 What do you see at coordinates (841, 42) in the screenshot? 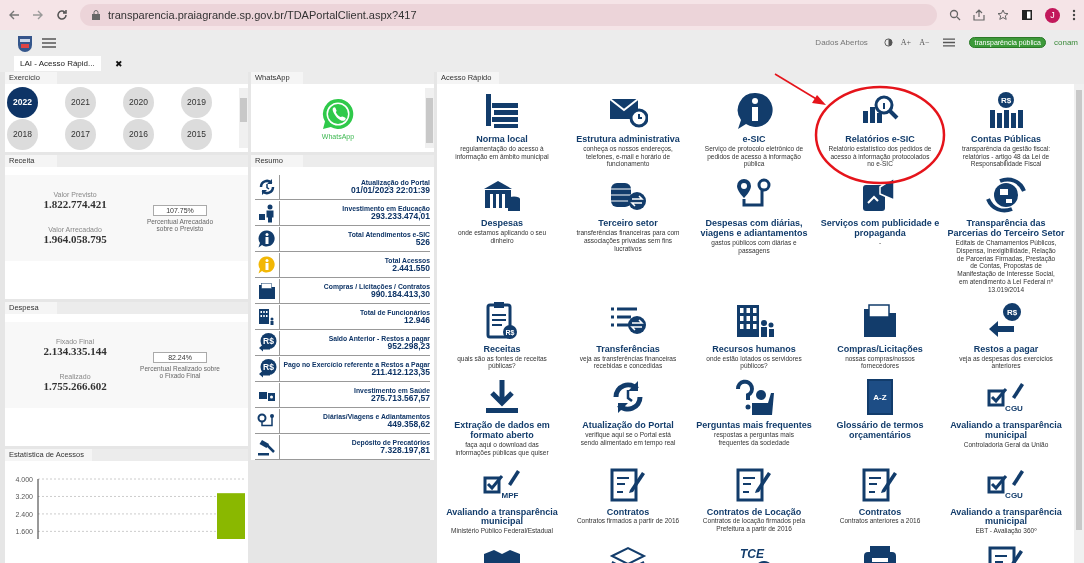
I see `open-data-link: Dados Abertos` at bounding box center [841, 42].